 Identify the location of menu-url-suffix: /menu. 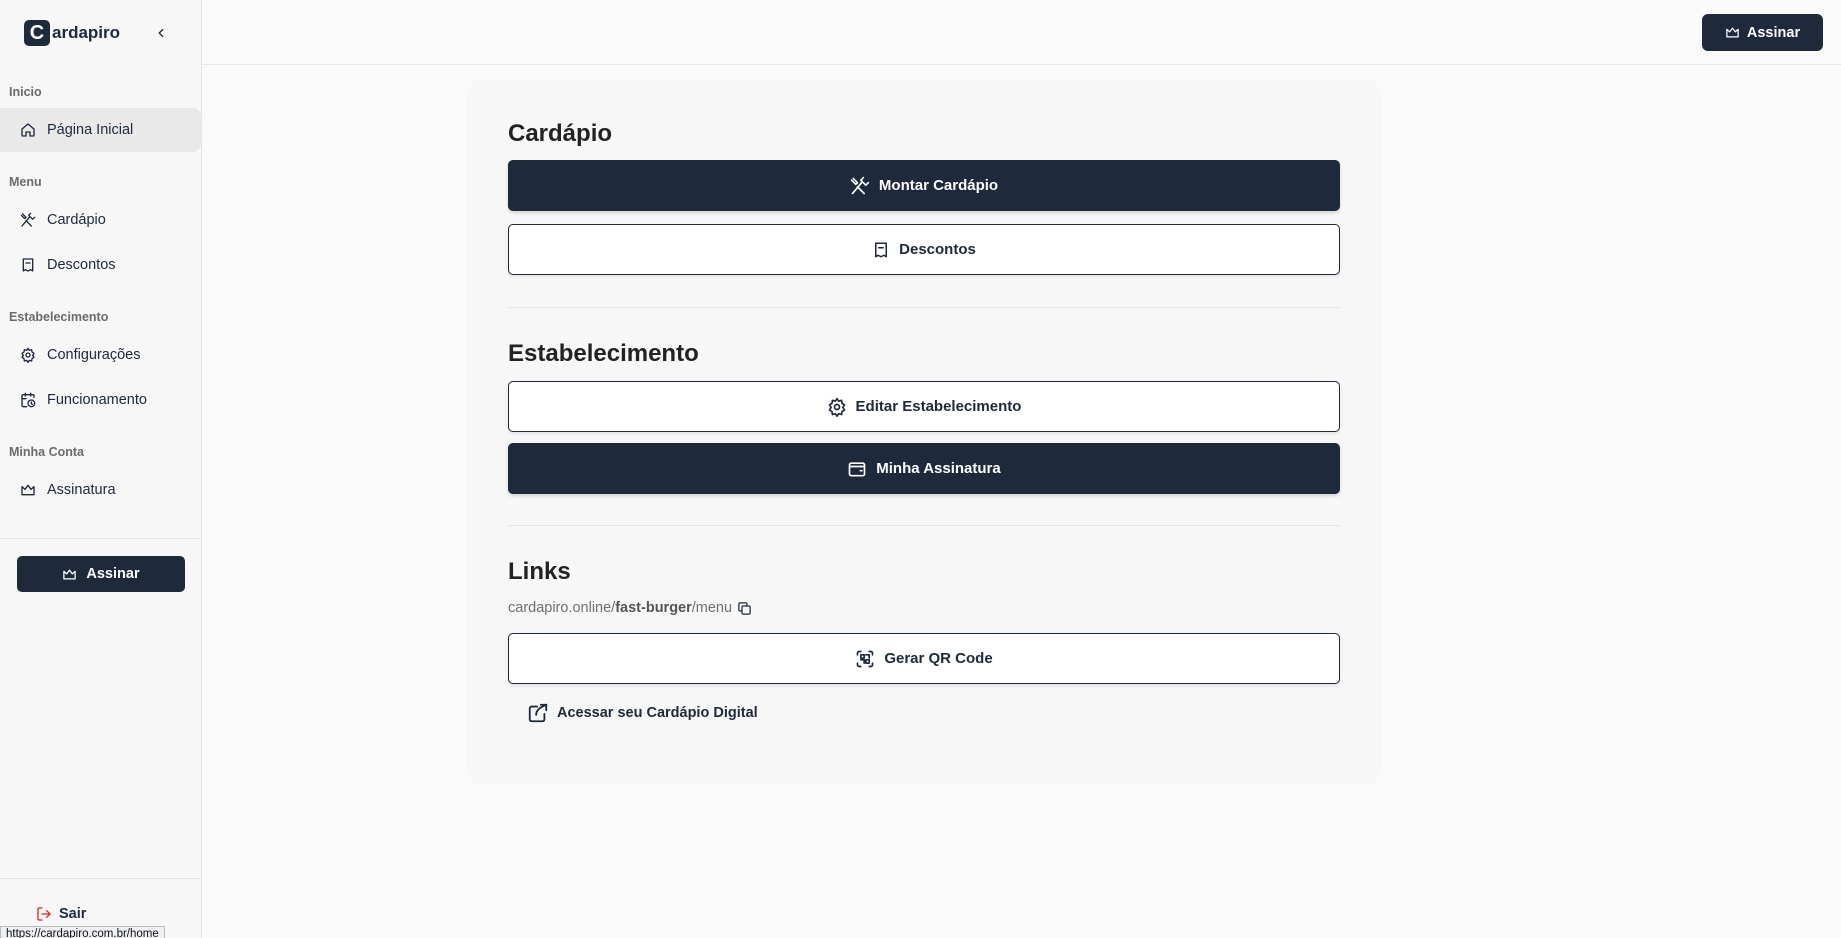
(712, 608).